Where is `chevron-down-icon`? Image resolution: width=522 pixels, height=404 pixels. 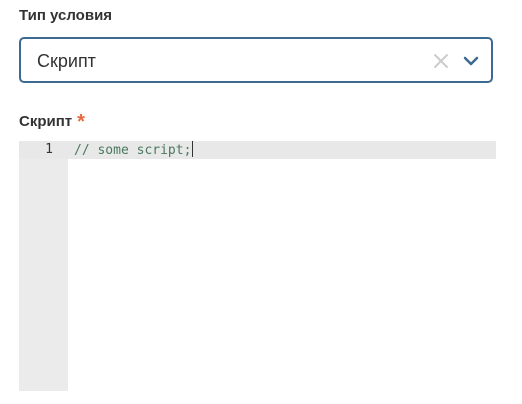
chevron-down-icon is located at coordinates (471, 61).